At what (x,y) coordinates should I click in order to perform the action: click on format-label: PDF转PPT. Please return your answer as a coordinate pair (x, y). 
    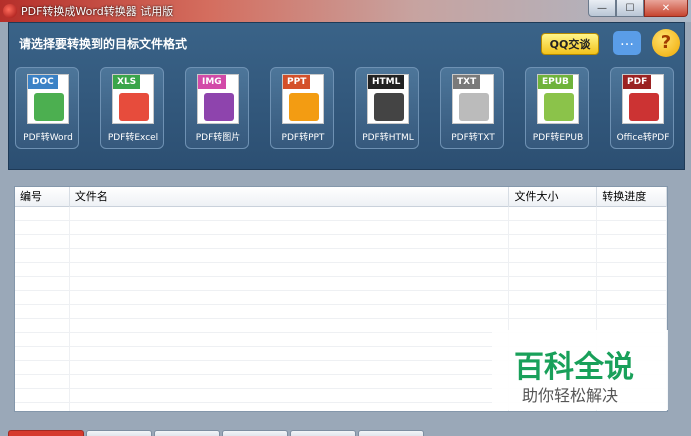
    Looking at the image, I should click on (303, 138).